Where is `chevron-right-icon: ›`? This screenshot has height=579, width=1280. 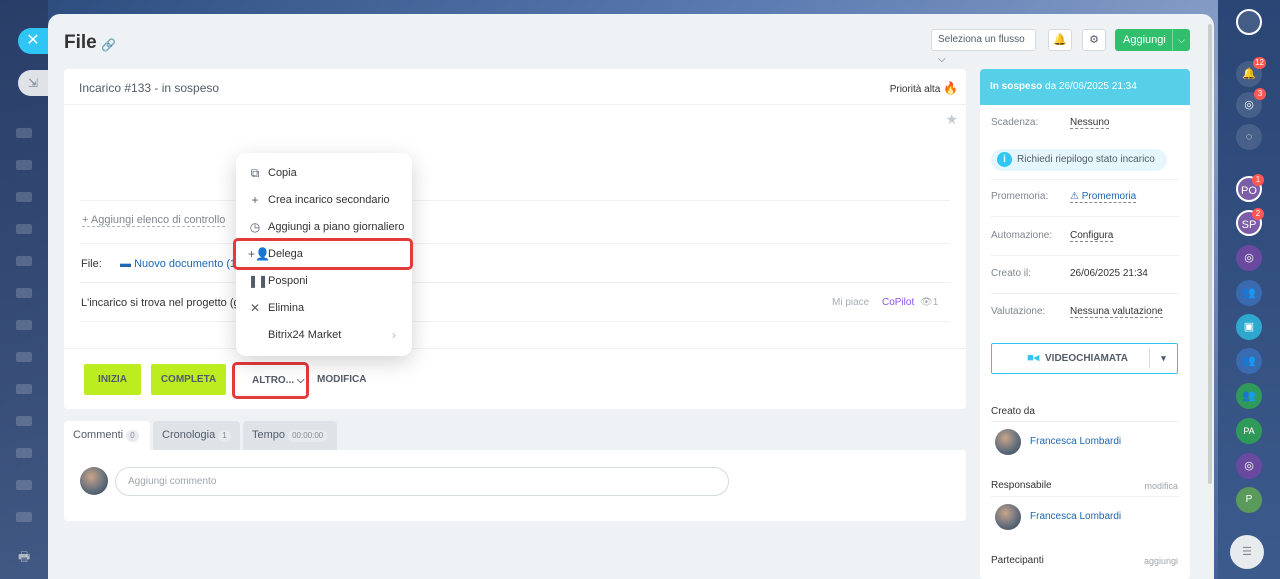
chevron-right-icon: › is located at coordinates (394, 335).